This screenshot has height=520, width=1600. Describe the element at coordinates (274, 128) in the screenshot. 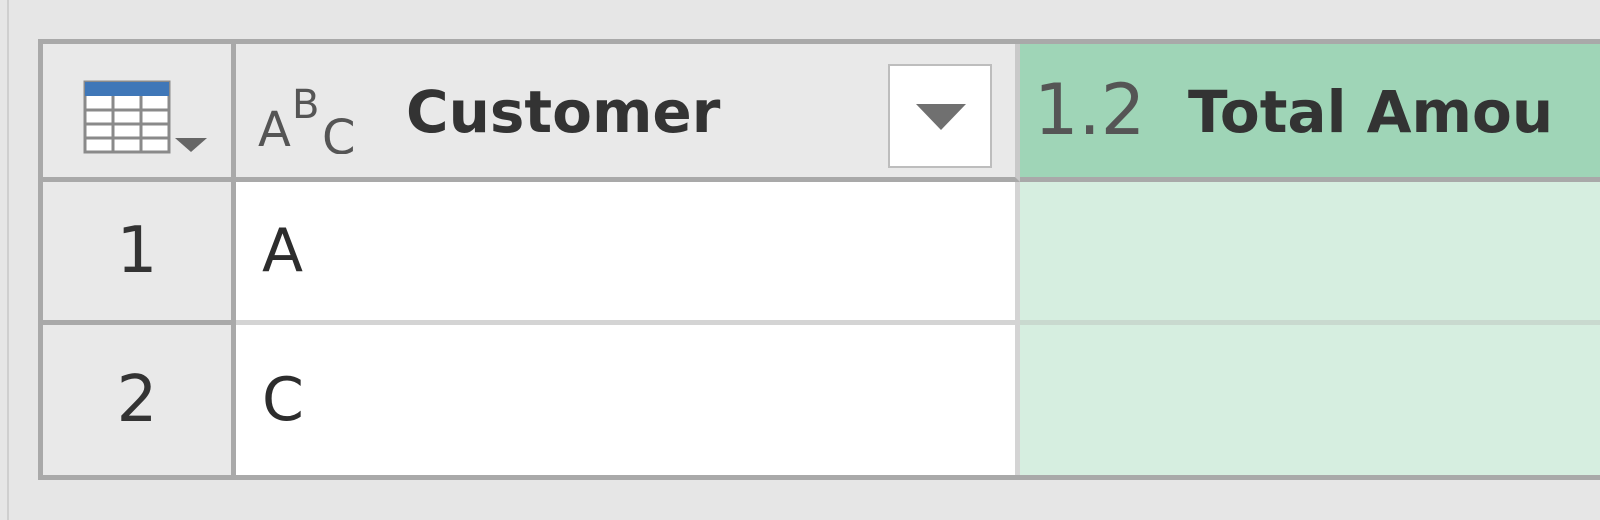

I see `svg-text: A` at that location.